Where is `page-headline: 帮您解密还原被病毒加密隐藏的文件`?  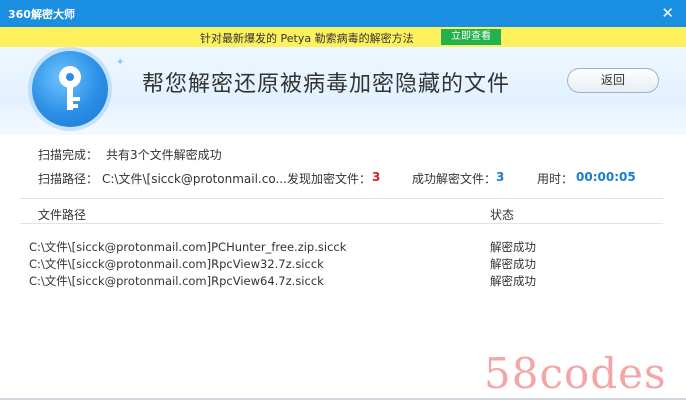
page-headline: 帮您解密还原被病毒加密隐藏的文件 is located at coordinates (326, 84).